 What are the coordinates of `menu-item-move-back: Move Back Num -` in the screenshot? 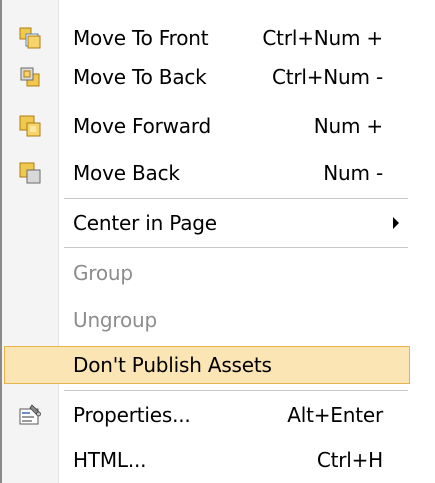 It's located at (207, 173).